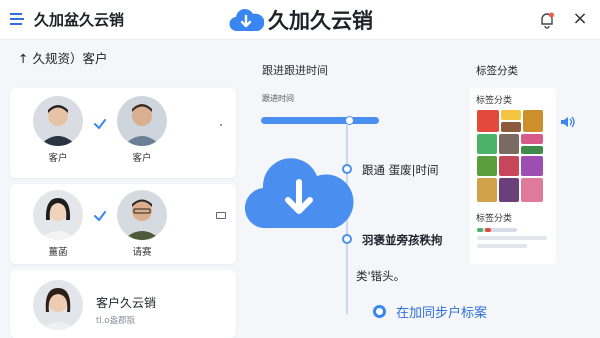 The height and width of the screenshot is (338, 600). I want to click on timeline-item-label: 跟通 蛋废|时间, so click(400, 170).